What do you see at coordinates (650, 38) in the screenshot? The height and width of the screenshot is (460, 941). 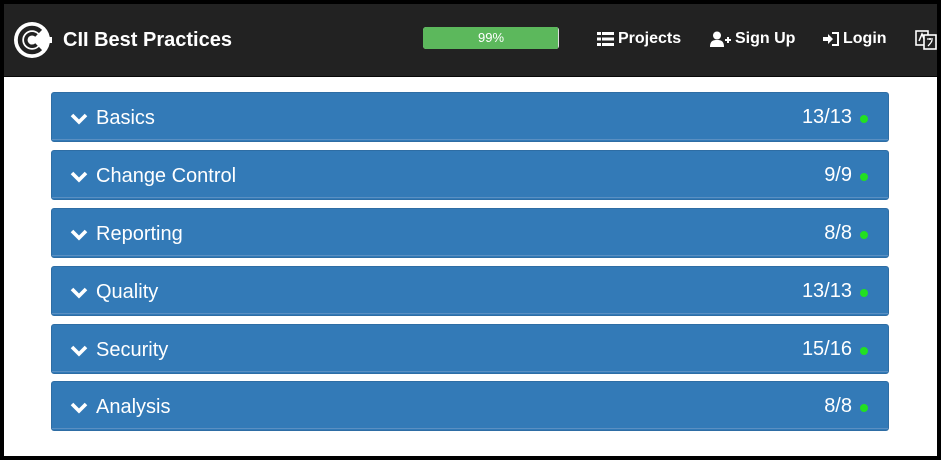 I see `projects-label: Projects` at bounding box center [650, 38].